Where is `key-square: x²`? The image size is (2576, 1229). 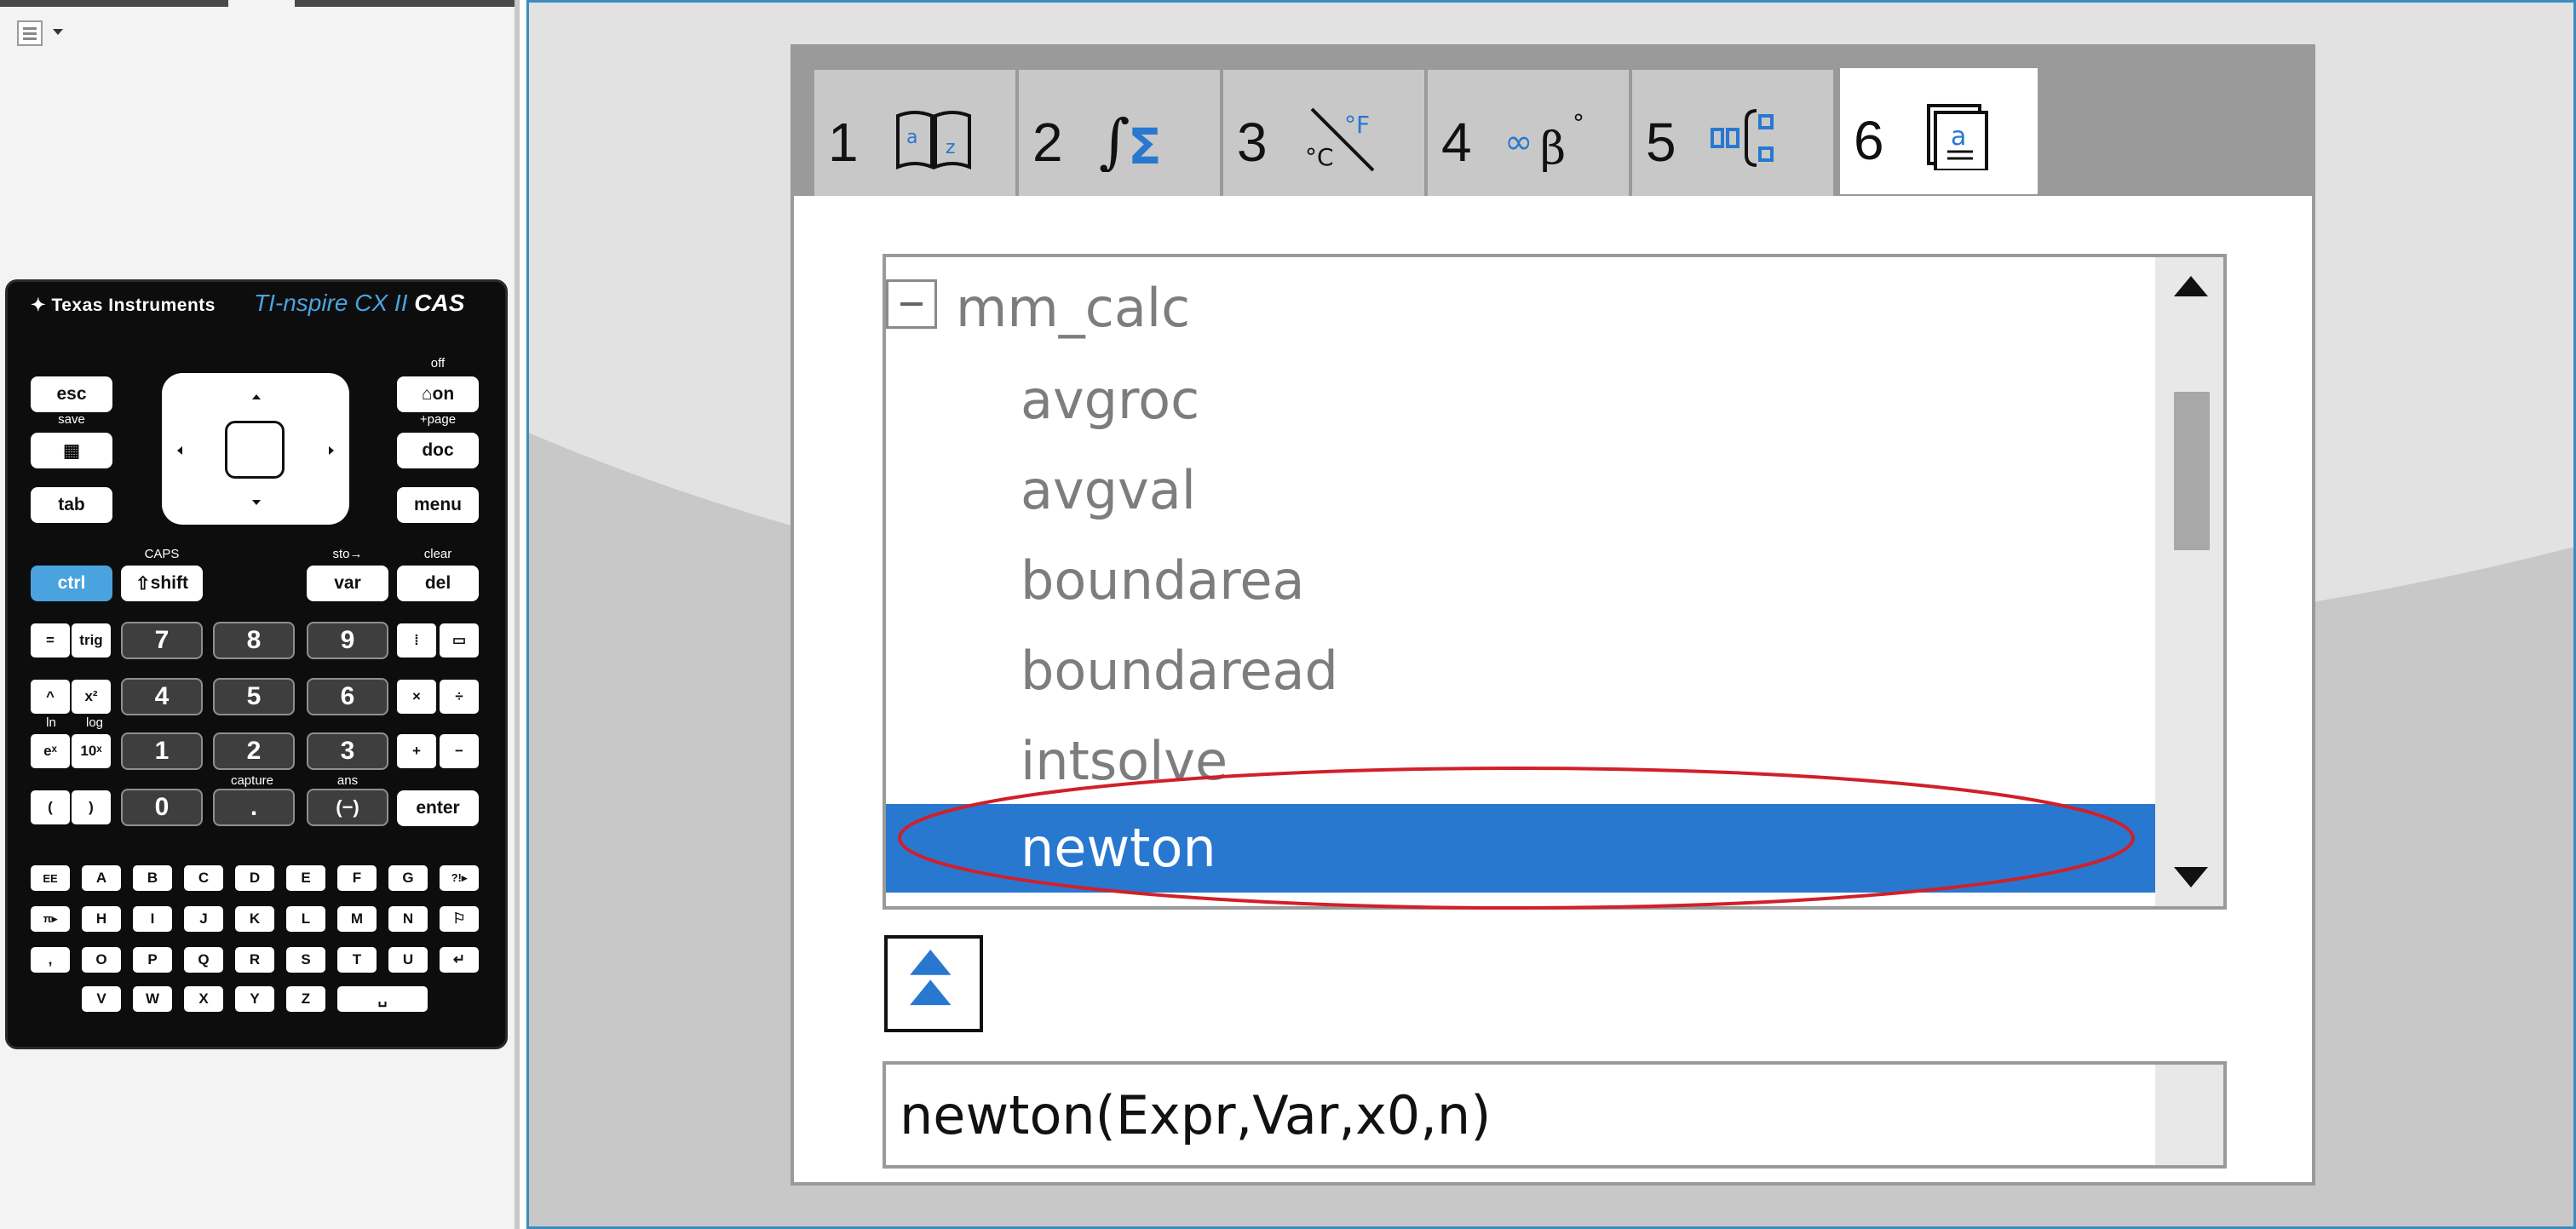
key-square: x² is located at coordinates (91, 697).